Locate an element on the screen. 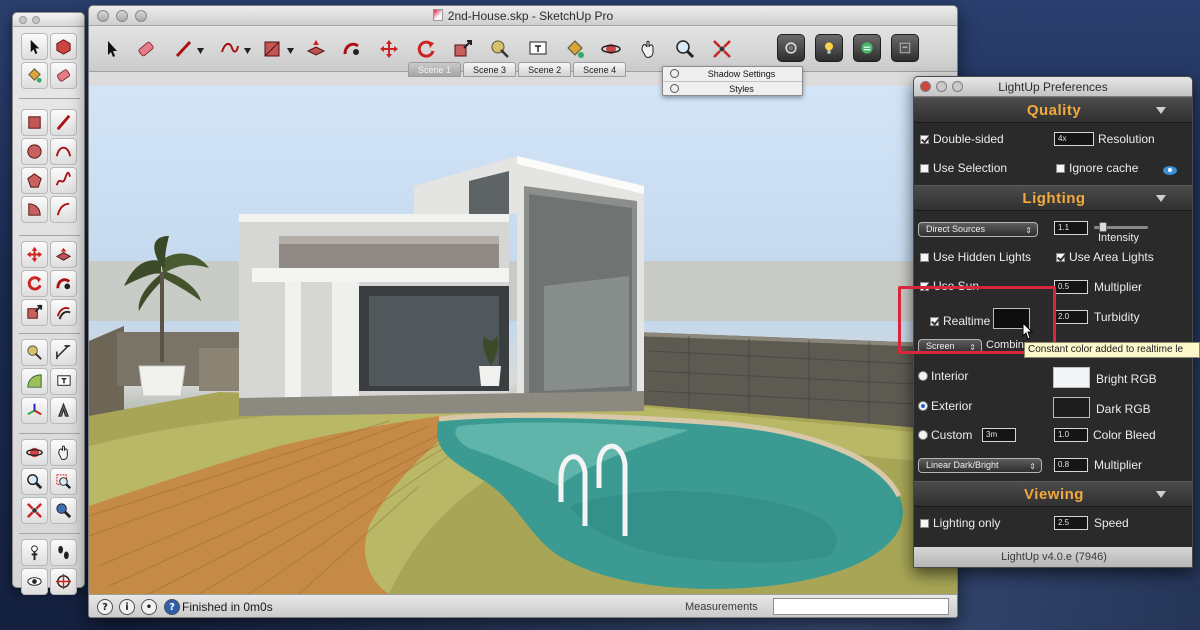  two-point-arc-icon is located at coordinates (63, 209).